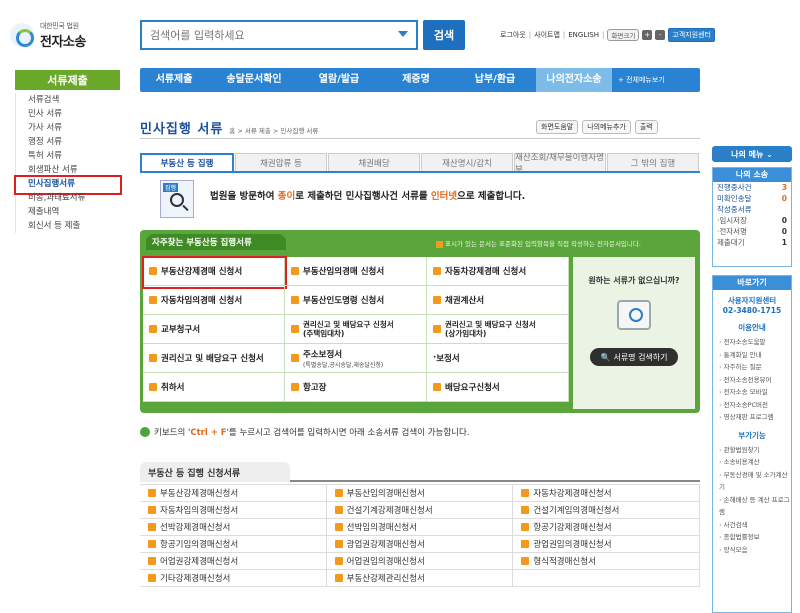  What do you see at coordinates (752, 380) in the screenshot?
I see `quick-link: 전자소송전용뷰어` at bounding box center [752, 380].